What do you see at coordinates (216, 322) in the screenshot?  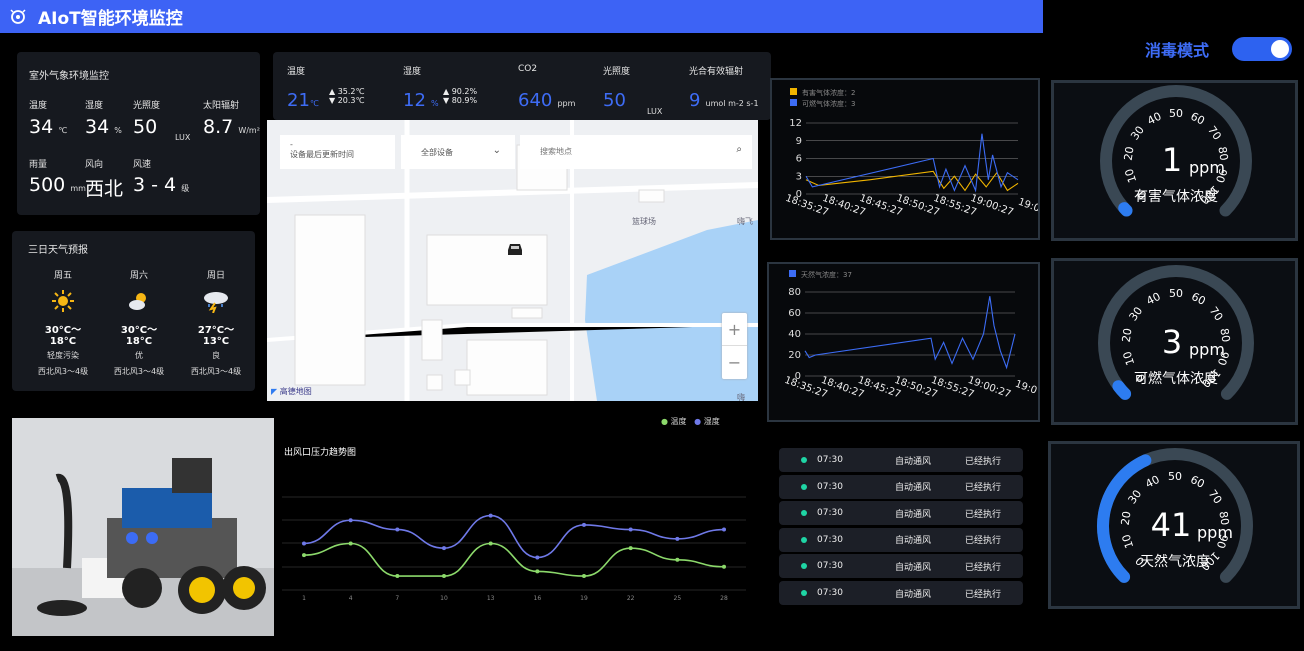 I see `forecast-day-3: 周日 27°C～13°C 良 西北风3～4级` at bounding box center [216, 322].